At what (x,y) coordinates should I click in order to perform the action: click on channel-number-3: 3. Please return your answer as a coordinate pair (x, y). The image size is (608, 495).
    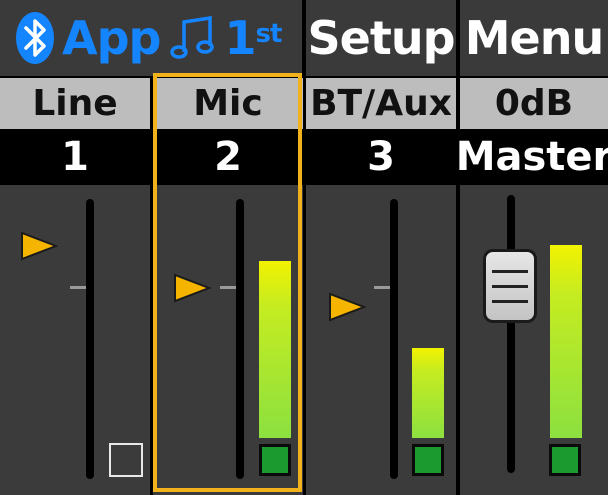
    Looking at the image, I should click on (381, 157).